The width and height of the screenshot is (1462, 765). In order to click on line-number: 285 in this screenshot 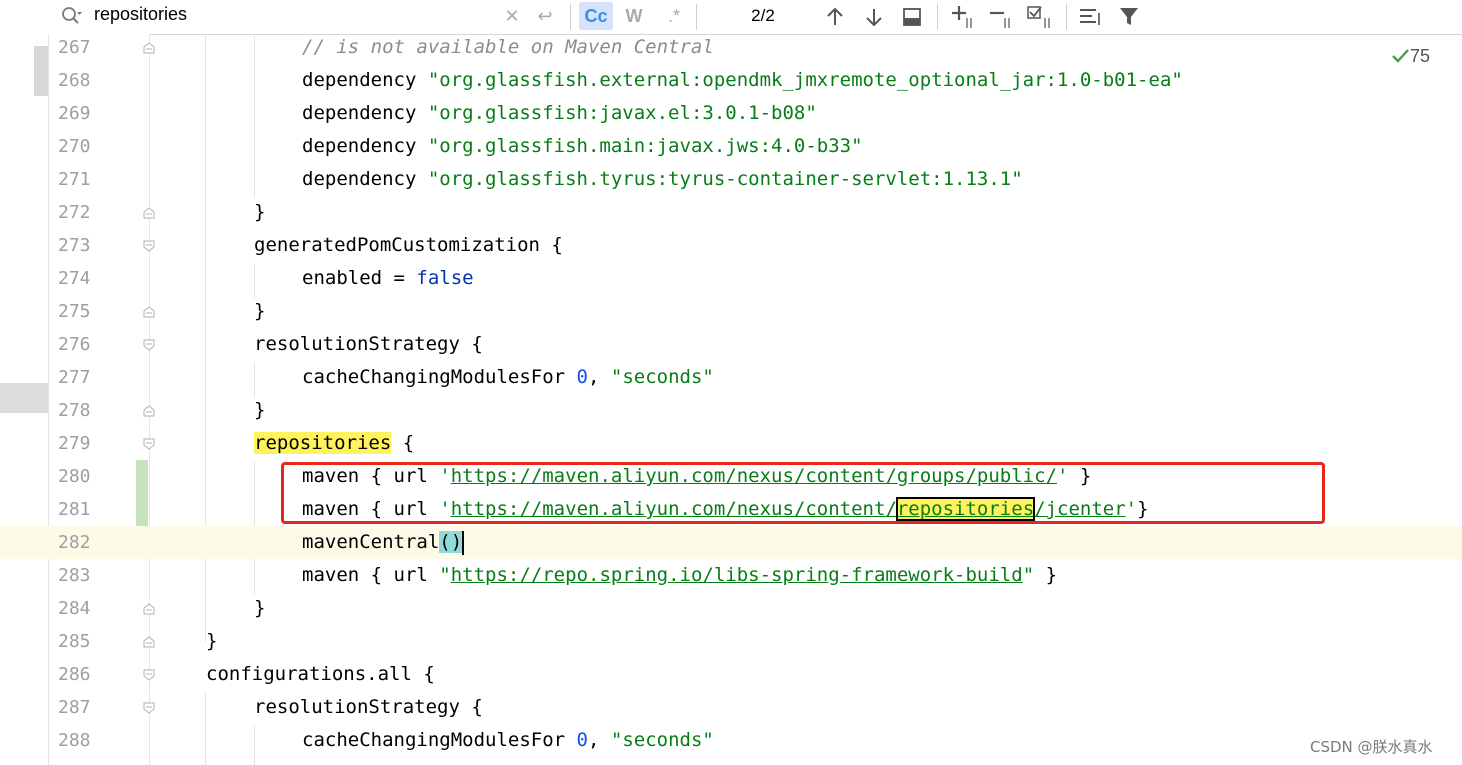, I will do `click(74, 641)`.